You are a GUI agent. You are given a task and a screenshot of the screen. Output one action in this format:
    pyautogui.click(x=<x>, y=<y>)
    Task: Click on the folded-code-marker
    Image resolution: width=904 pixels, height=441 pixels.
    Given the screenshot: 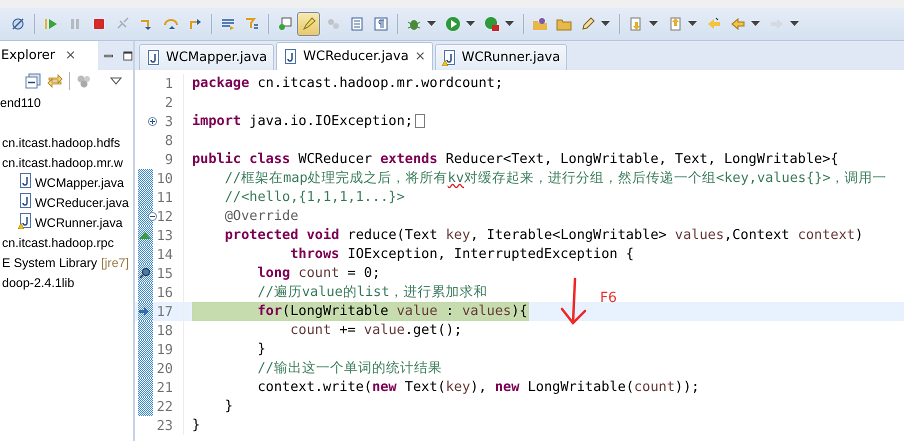 What is the action you would take?
    pyautogui.click(x=419, y=121)
    